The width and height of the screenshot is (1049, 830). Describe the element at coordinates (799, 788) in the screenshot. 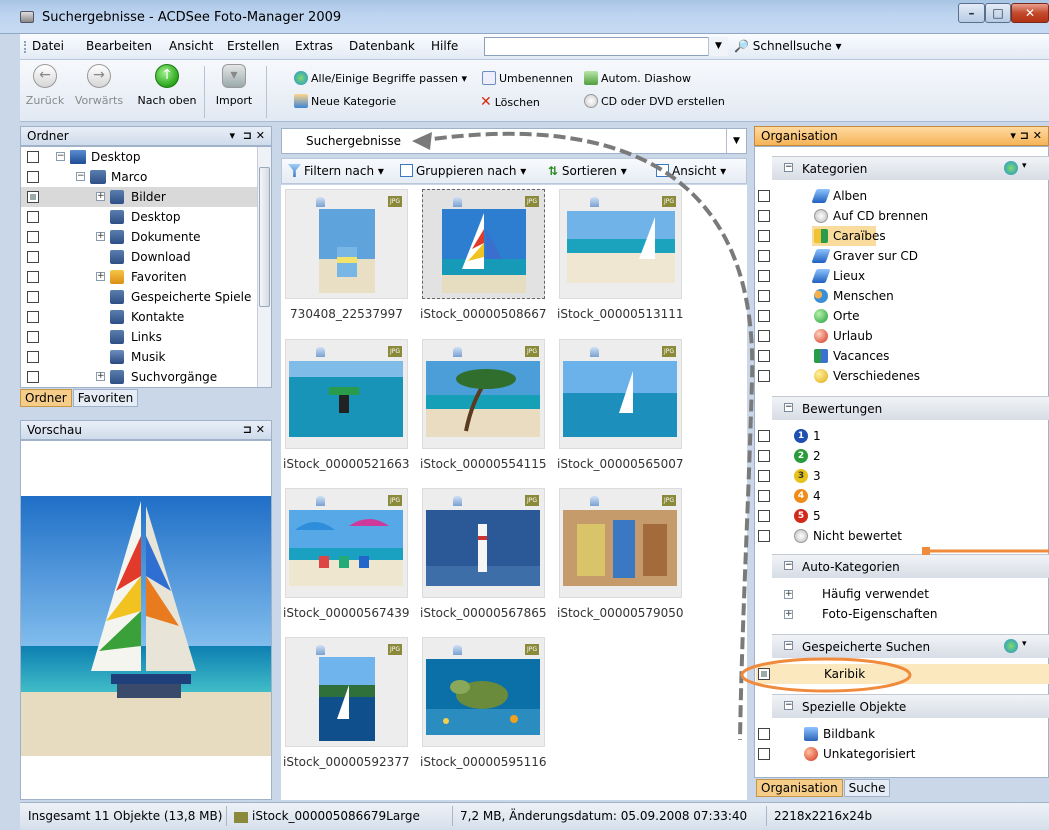

I see `tab-organisation: Organisation` at that location.